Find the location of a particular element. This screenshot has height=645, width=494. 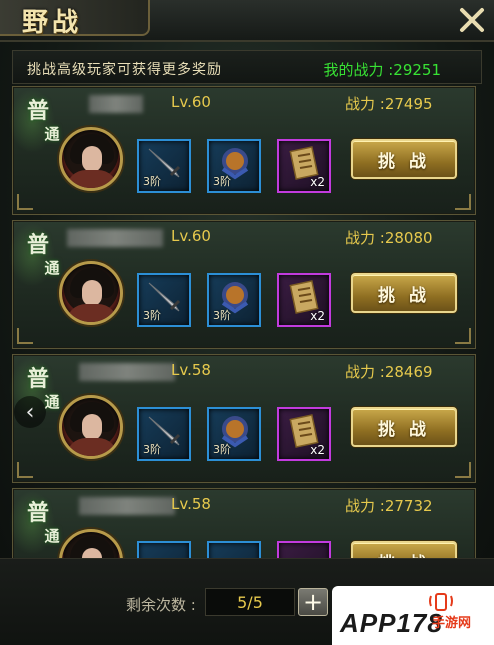

previous-arrow: ‹ is located at coordinates (30, 412).